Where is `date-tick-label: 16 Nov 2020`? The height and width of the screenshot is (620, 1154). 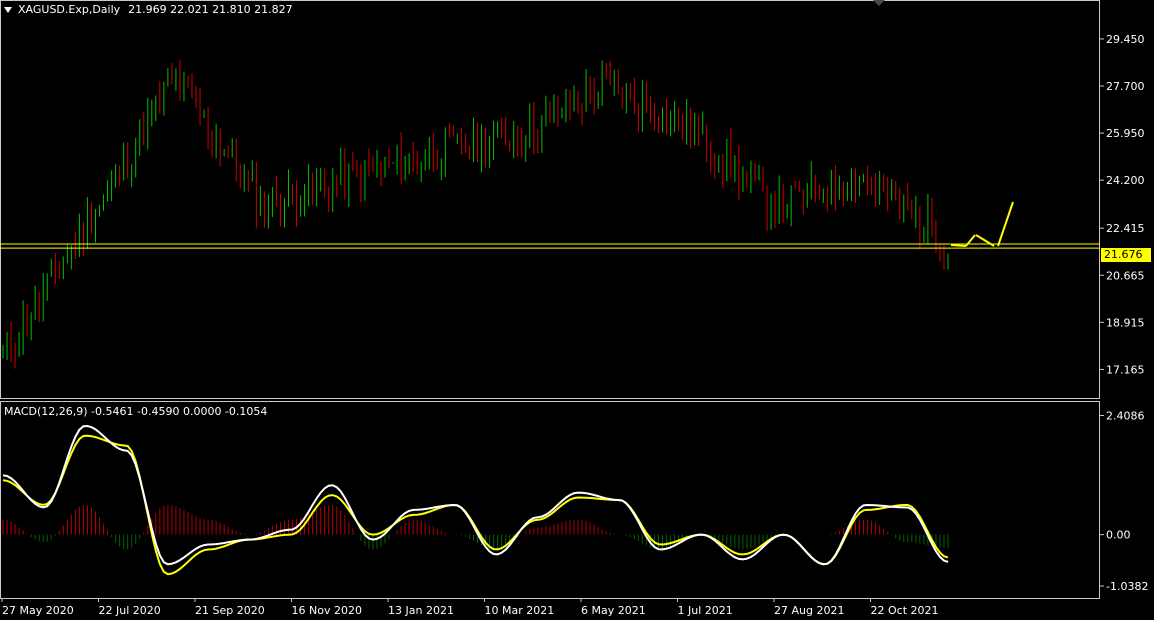 date-tick-label: 16 Nov 2020 is located at coordinates (327, 610).